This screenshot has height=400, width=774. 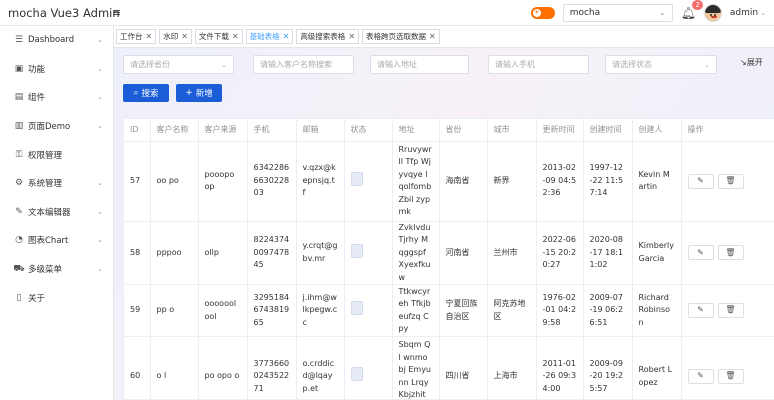 I want to click on cell-creator: Kimberly Garcia, so click(x=657, y=253).